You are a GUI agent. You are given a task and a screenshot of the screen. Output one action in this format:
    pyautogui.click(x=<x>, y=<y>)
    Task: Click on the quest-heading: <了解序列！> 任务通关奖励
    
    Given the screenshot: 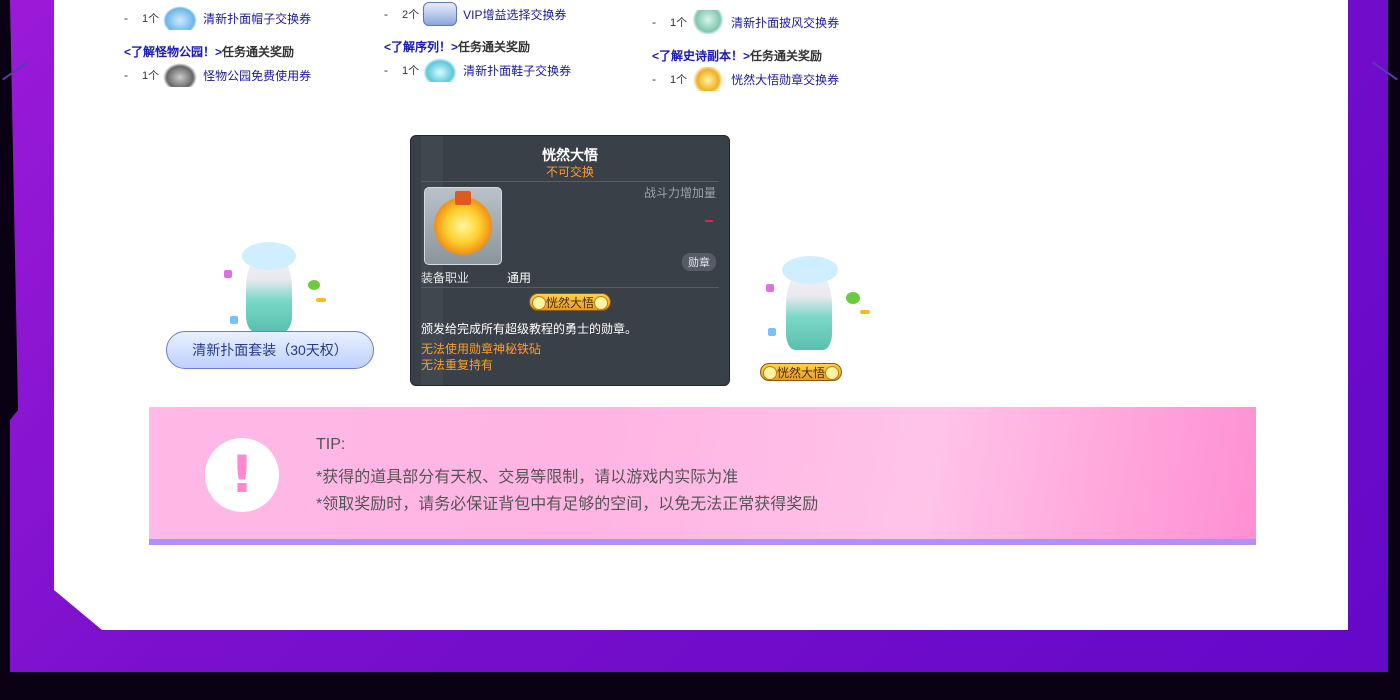 What is the action you would take?
    pyautogui.click(x=477, y=46)
    